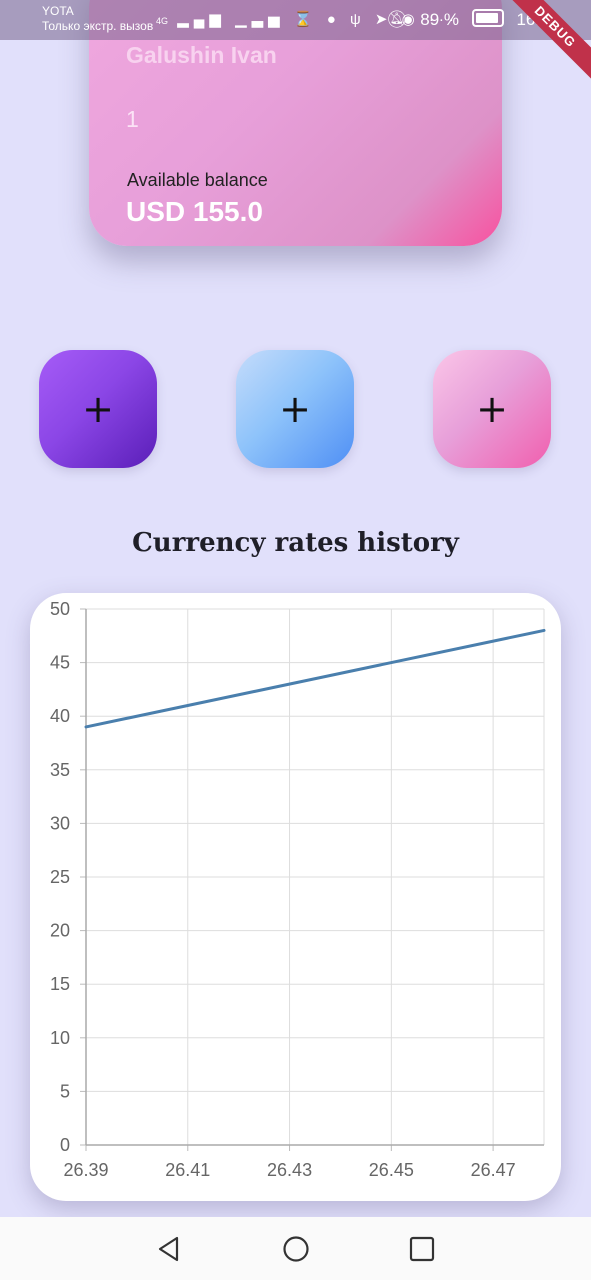 Image resolution: width=591 pixels, height=1280 pixels. I want to click on add-button-pink: +, so click(492, 409).